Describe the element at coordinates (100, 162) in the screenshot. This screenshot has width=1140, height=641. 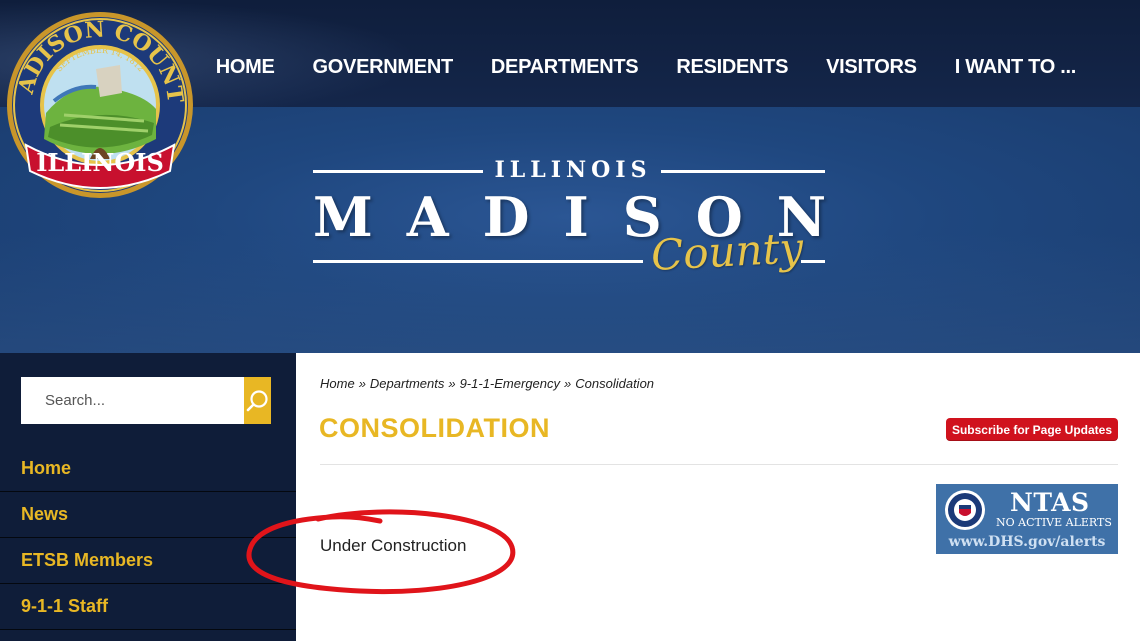
I see `seal-banner-text: ILLINOIS` at that location.